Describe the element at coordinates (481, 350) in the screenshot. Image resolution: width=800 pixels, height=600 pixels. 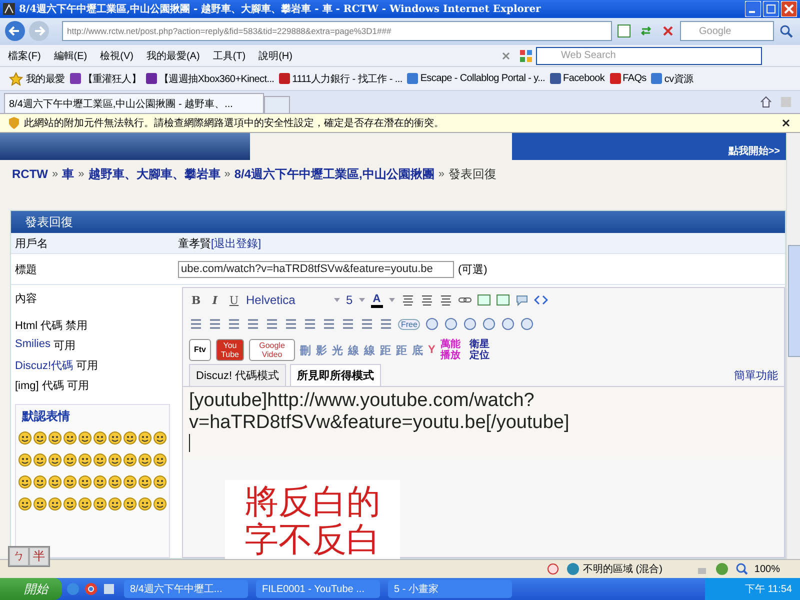
I see `glyph-button: 衛星定位` at that location.